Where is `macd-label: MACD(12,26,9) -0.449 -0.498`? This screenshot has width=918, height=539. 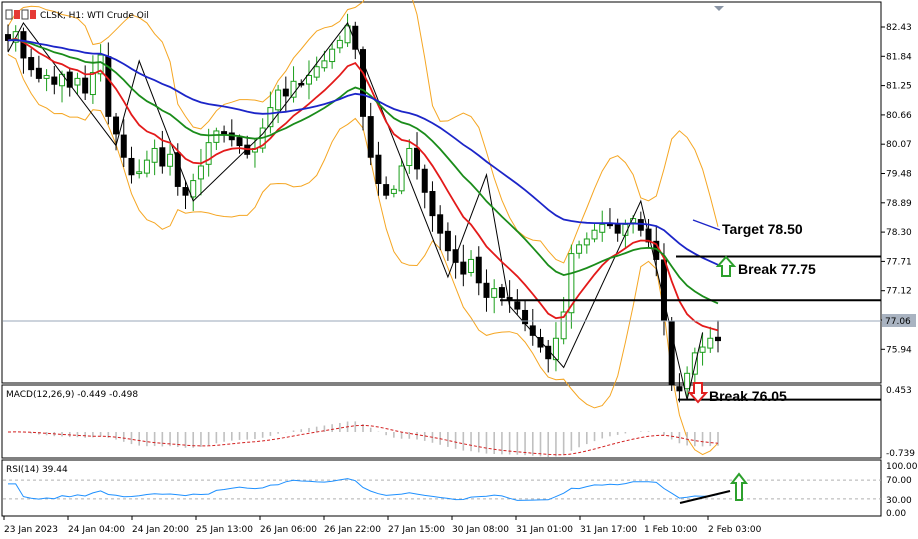 macd-label: MACD(12,26,9) -0.449 -0.498 is located at coordinates (72, 395).